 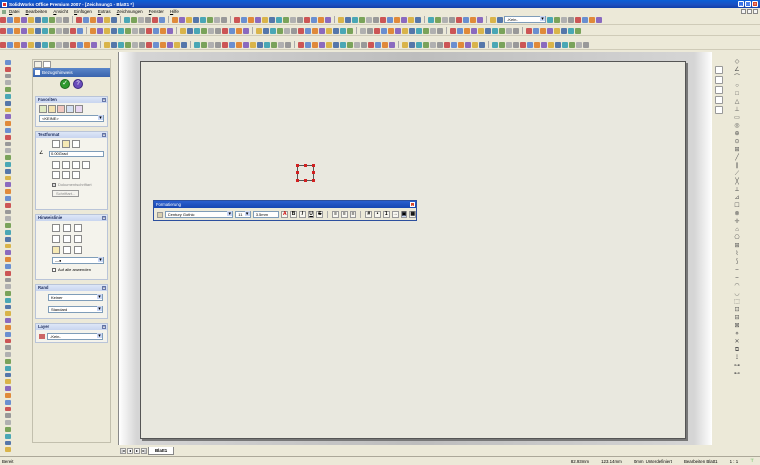 I want to click on favorite-add-icon, so click(x=43, y=109).